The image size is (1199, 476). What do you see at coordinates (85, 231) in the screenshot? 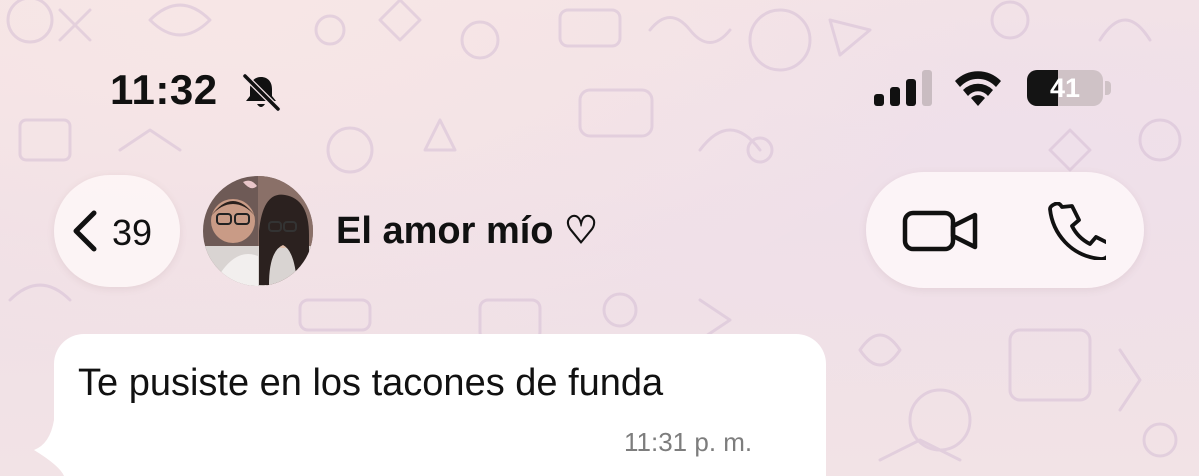
I see `chevron-left-icon` at bounding box center [85, 231].